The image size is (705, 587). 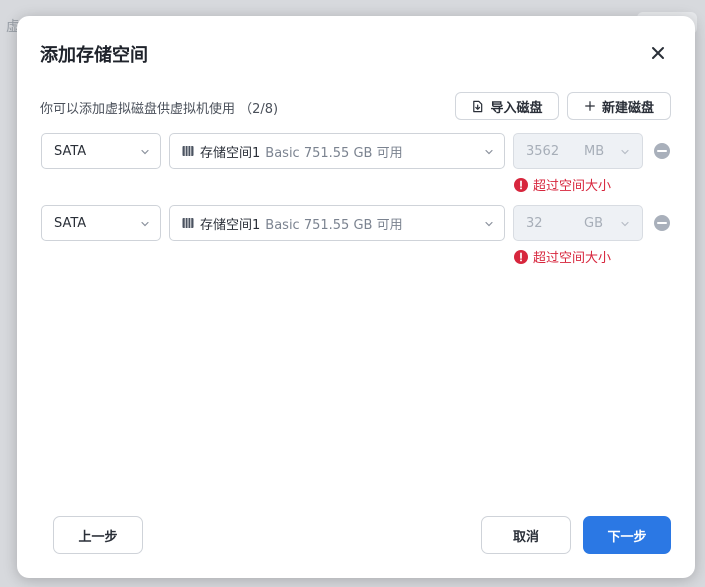 I want to click on new-disk-button: 新建磁盘, so click(x=619, y=106).